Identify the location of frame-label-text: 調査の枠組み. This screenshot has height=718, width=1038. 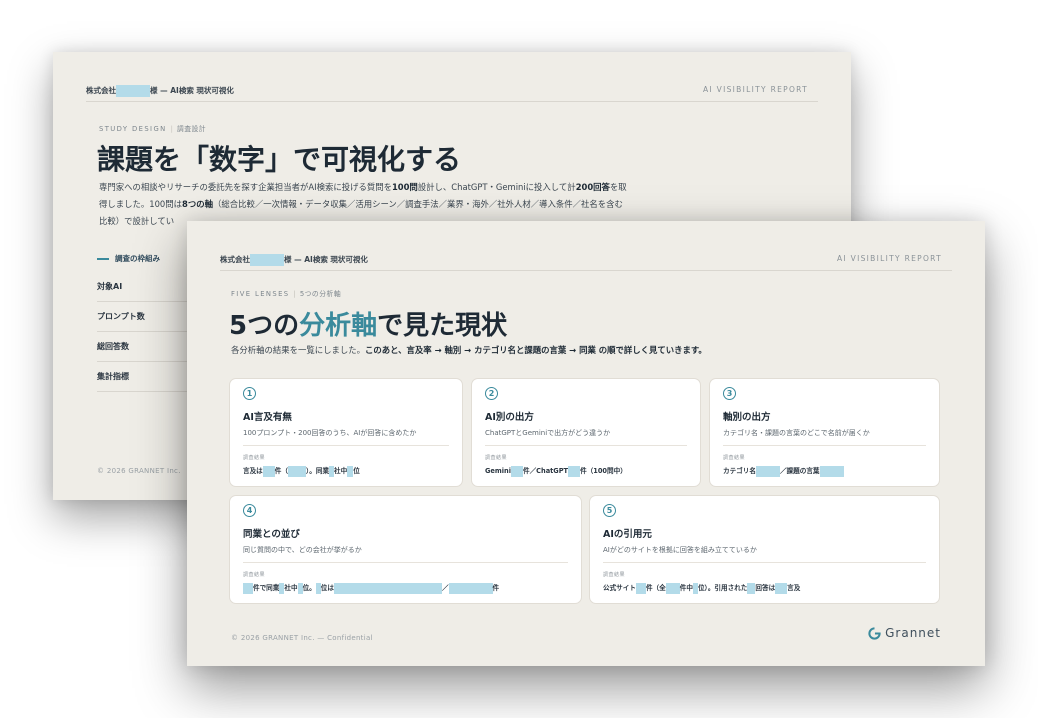
(137, 258).